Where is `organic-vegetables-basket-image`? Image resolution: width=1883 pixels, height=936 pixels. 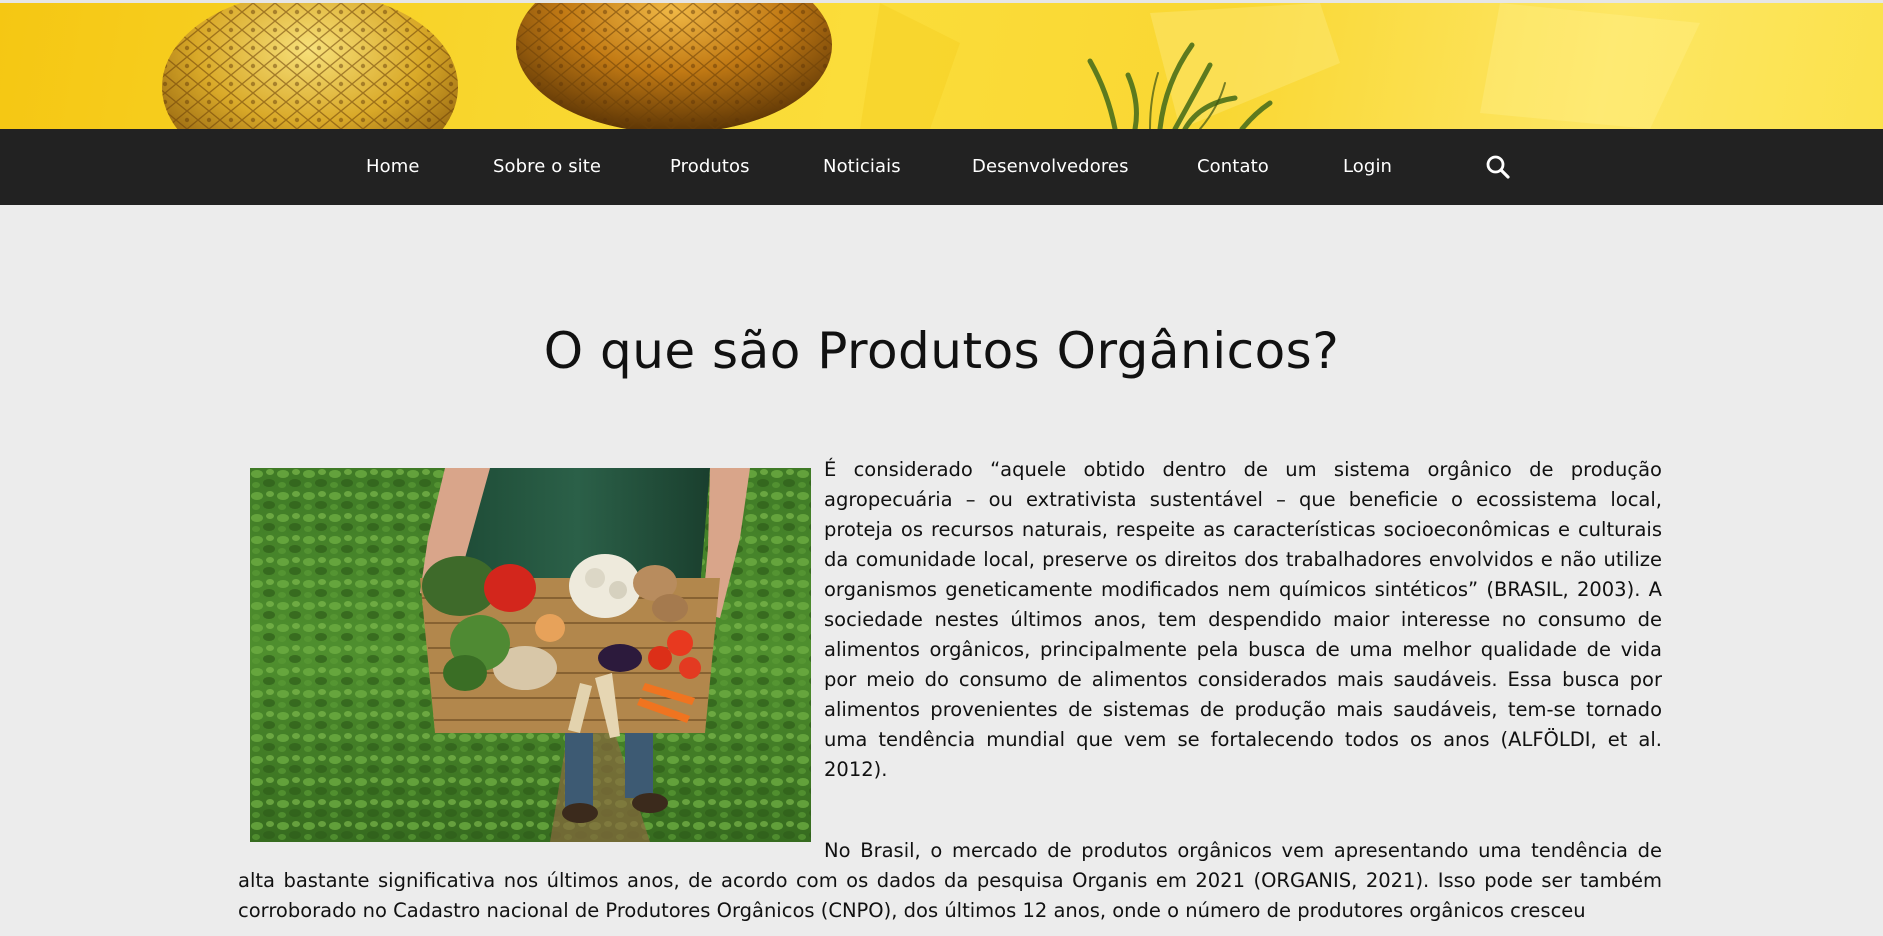 organic-vegetables-basket-image is located at coordinates (530, 655).